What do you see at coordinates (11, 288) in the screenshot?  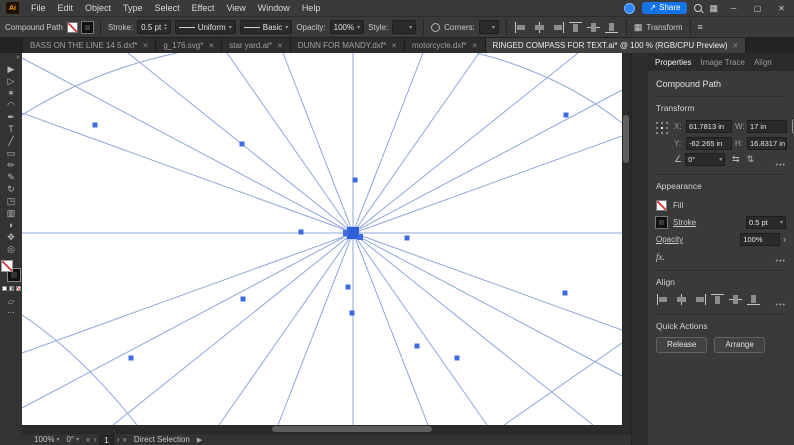 I see `gradient-button` at bounding box center [11, 288].